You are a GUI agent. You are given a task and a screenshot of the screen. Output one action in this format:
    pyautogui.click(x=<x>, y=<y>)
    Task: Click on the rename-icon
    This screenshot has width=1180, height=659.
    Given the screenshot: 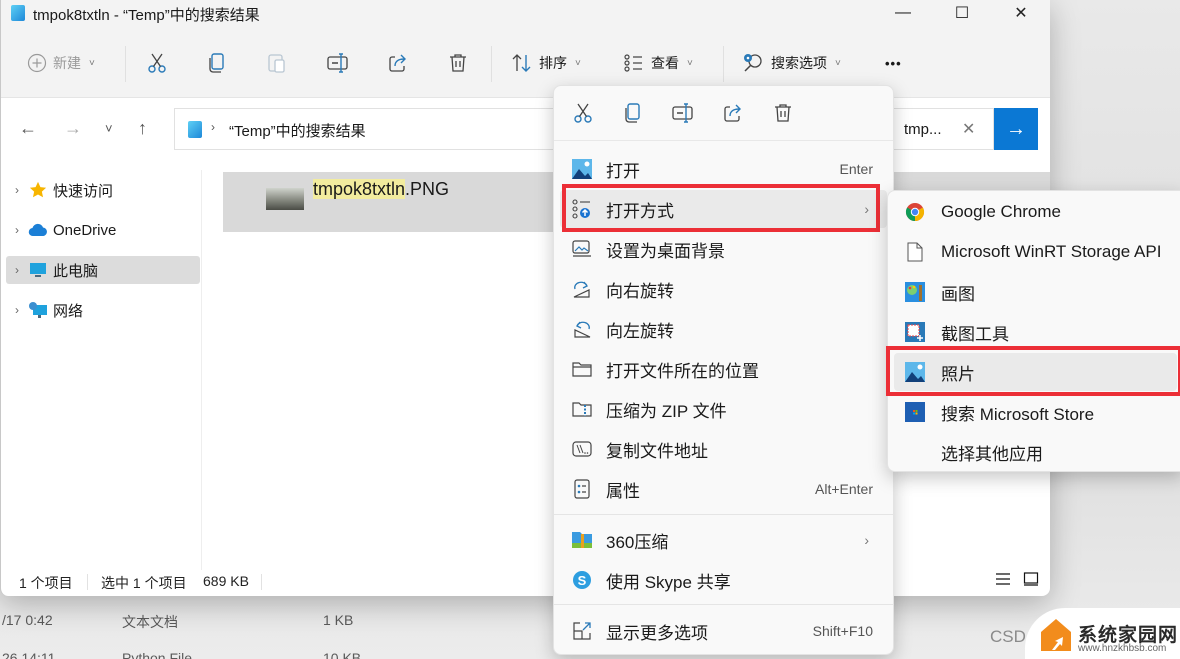 What is the action you would take?
    pyautogui.click(x=337, y=63)
    